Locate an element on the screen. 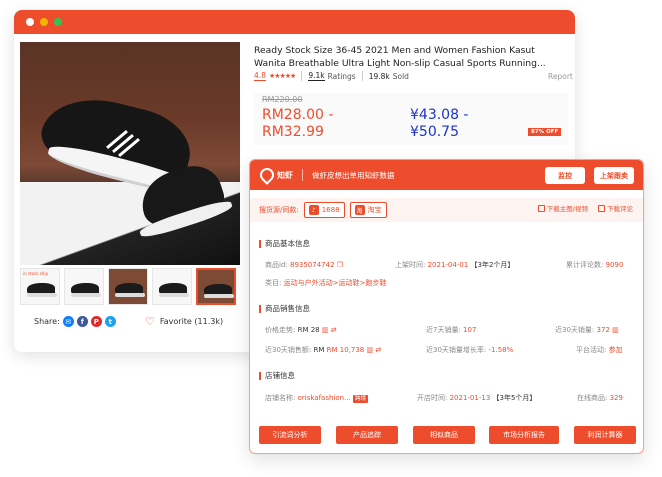 Image resolution: width=662 pixels, height=477 pixels. product-id-label: 商品id: is located at coordinates (276, 265).